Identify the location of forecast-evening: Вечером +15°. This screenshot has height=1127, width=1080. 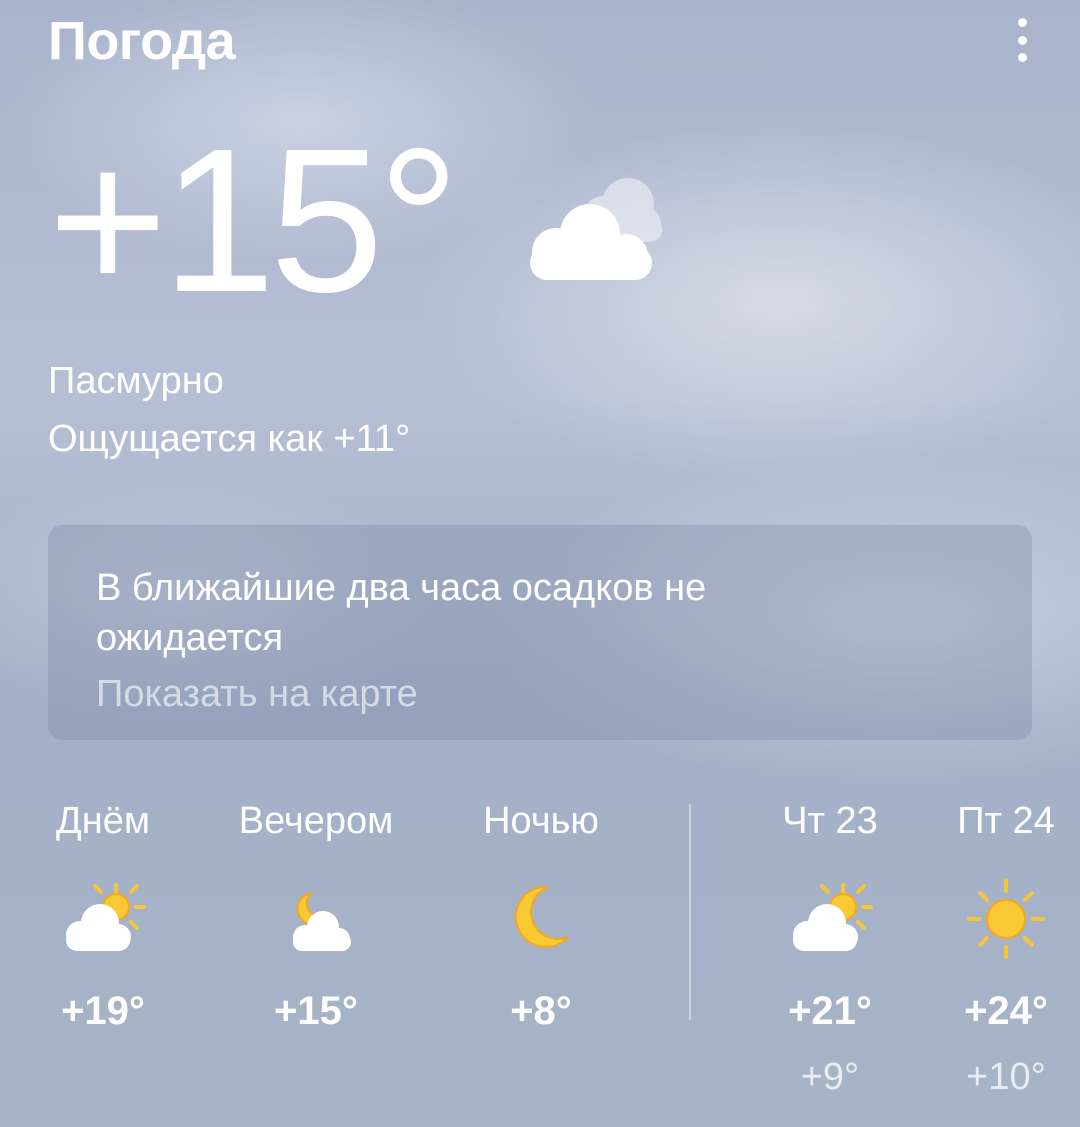
(316, 917).